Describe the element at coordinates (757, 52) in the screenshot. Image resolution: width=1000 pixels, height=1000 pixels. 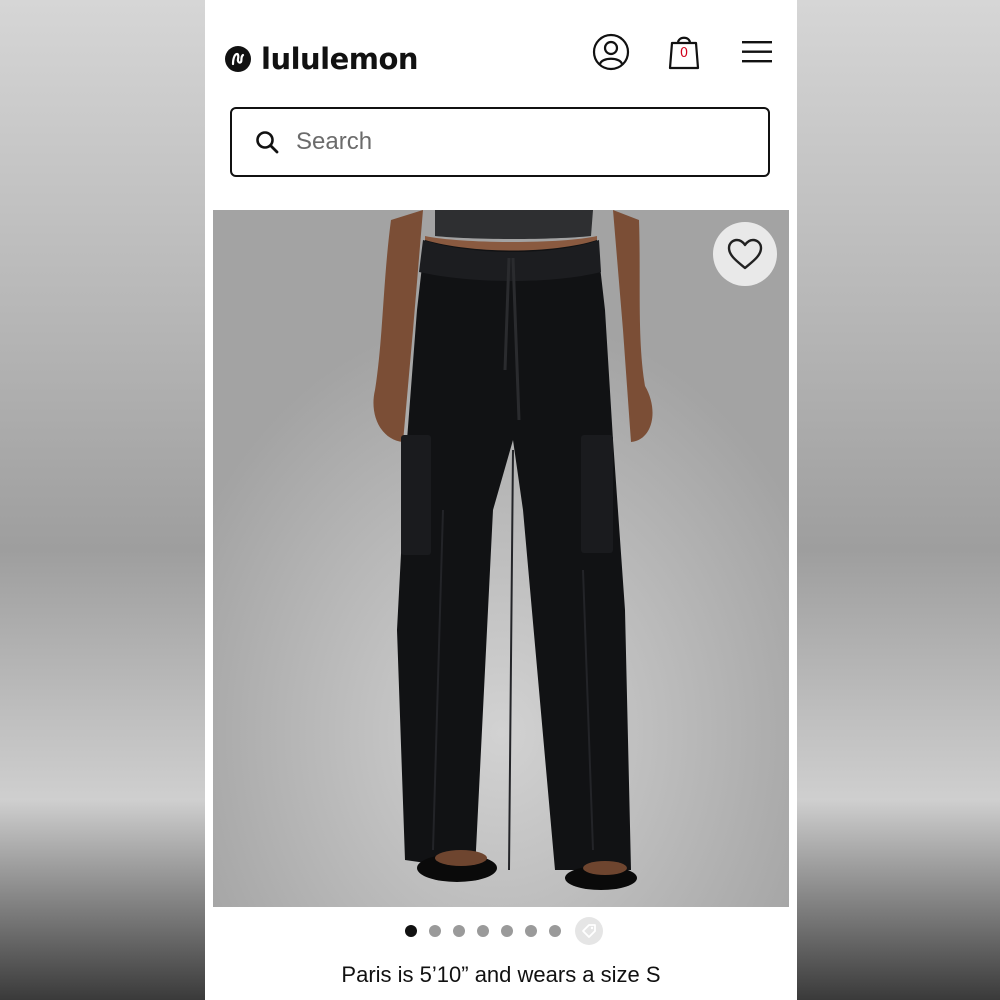
I see `hamburger-menu-icon` at that location.